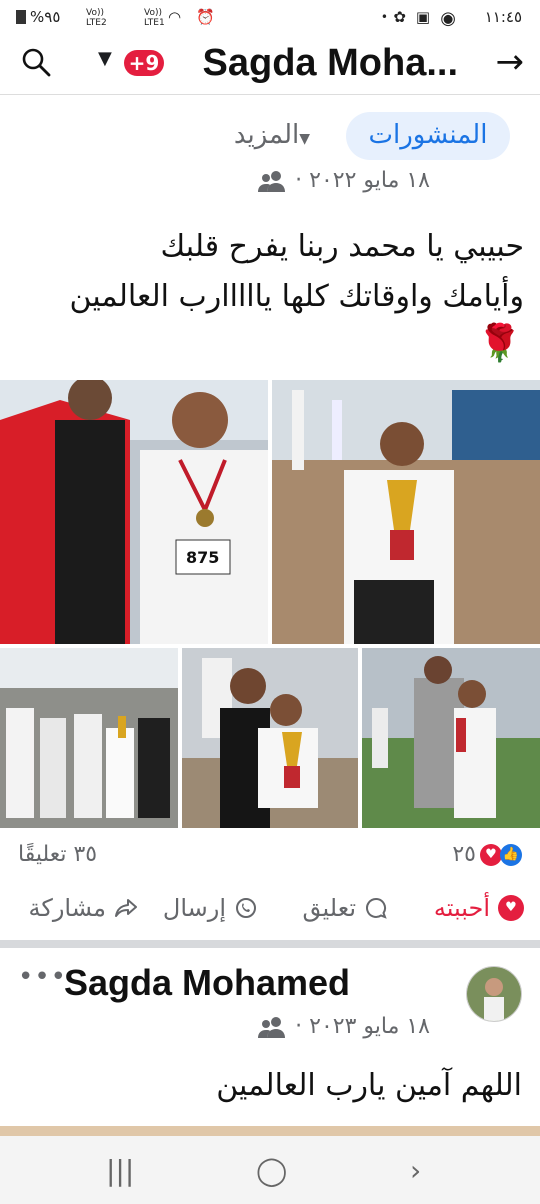 This screenshot has width=540, height=1204. What do you see at coordinates (270, 1131) in the screenshot?
I see `next-post-preview` at bounding box center [270, 1131].